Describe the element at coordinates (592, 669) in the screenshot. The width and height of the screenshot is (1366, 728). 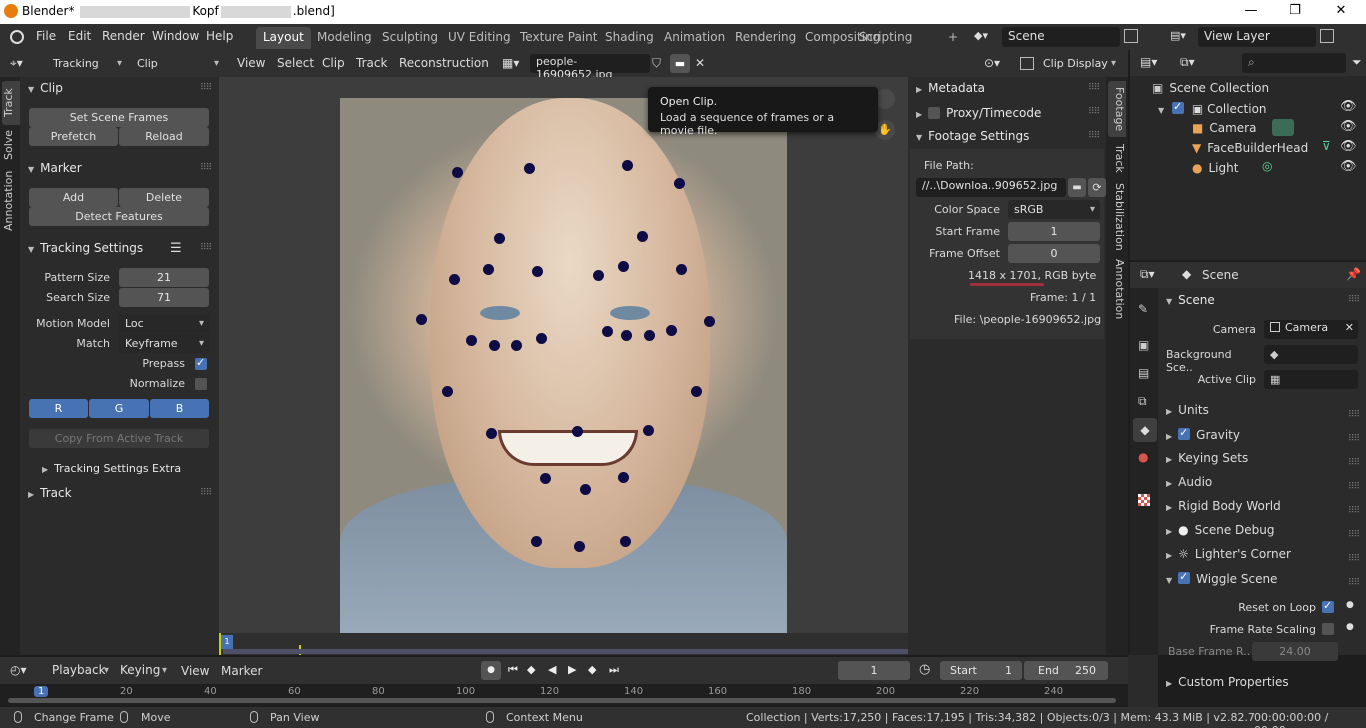
I see `next-keyframe-icon: ◆` at that location.